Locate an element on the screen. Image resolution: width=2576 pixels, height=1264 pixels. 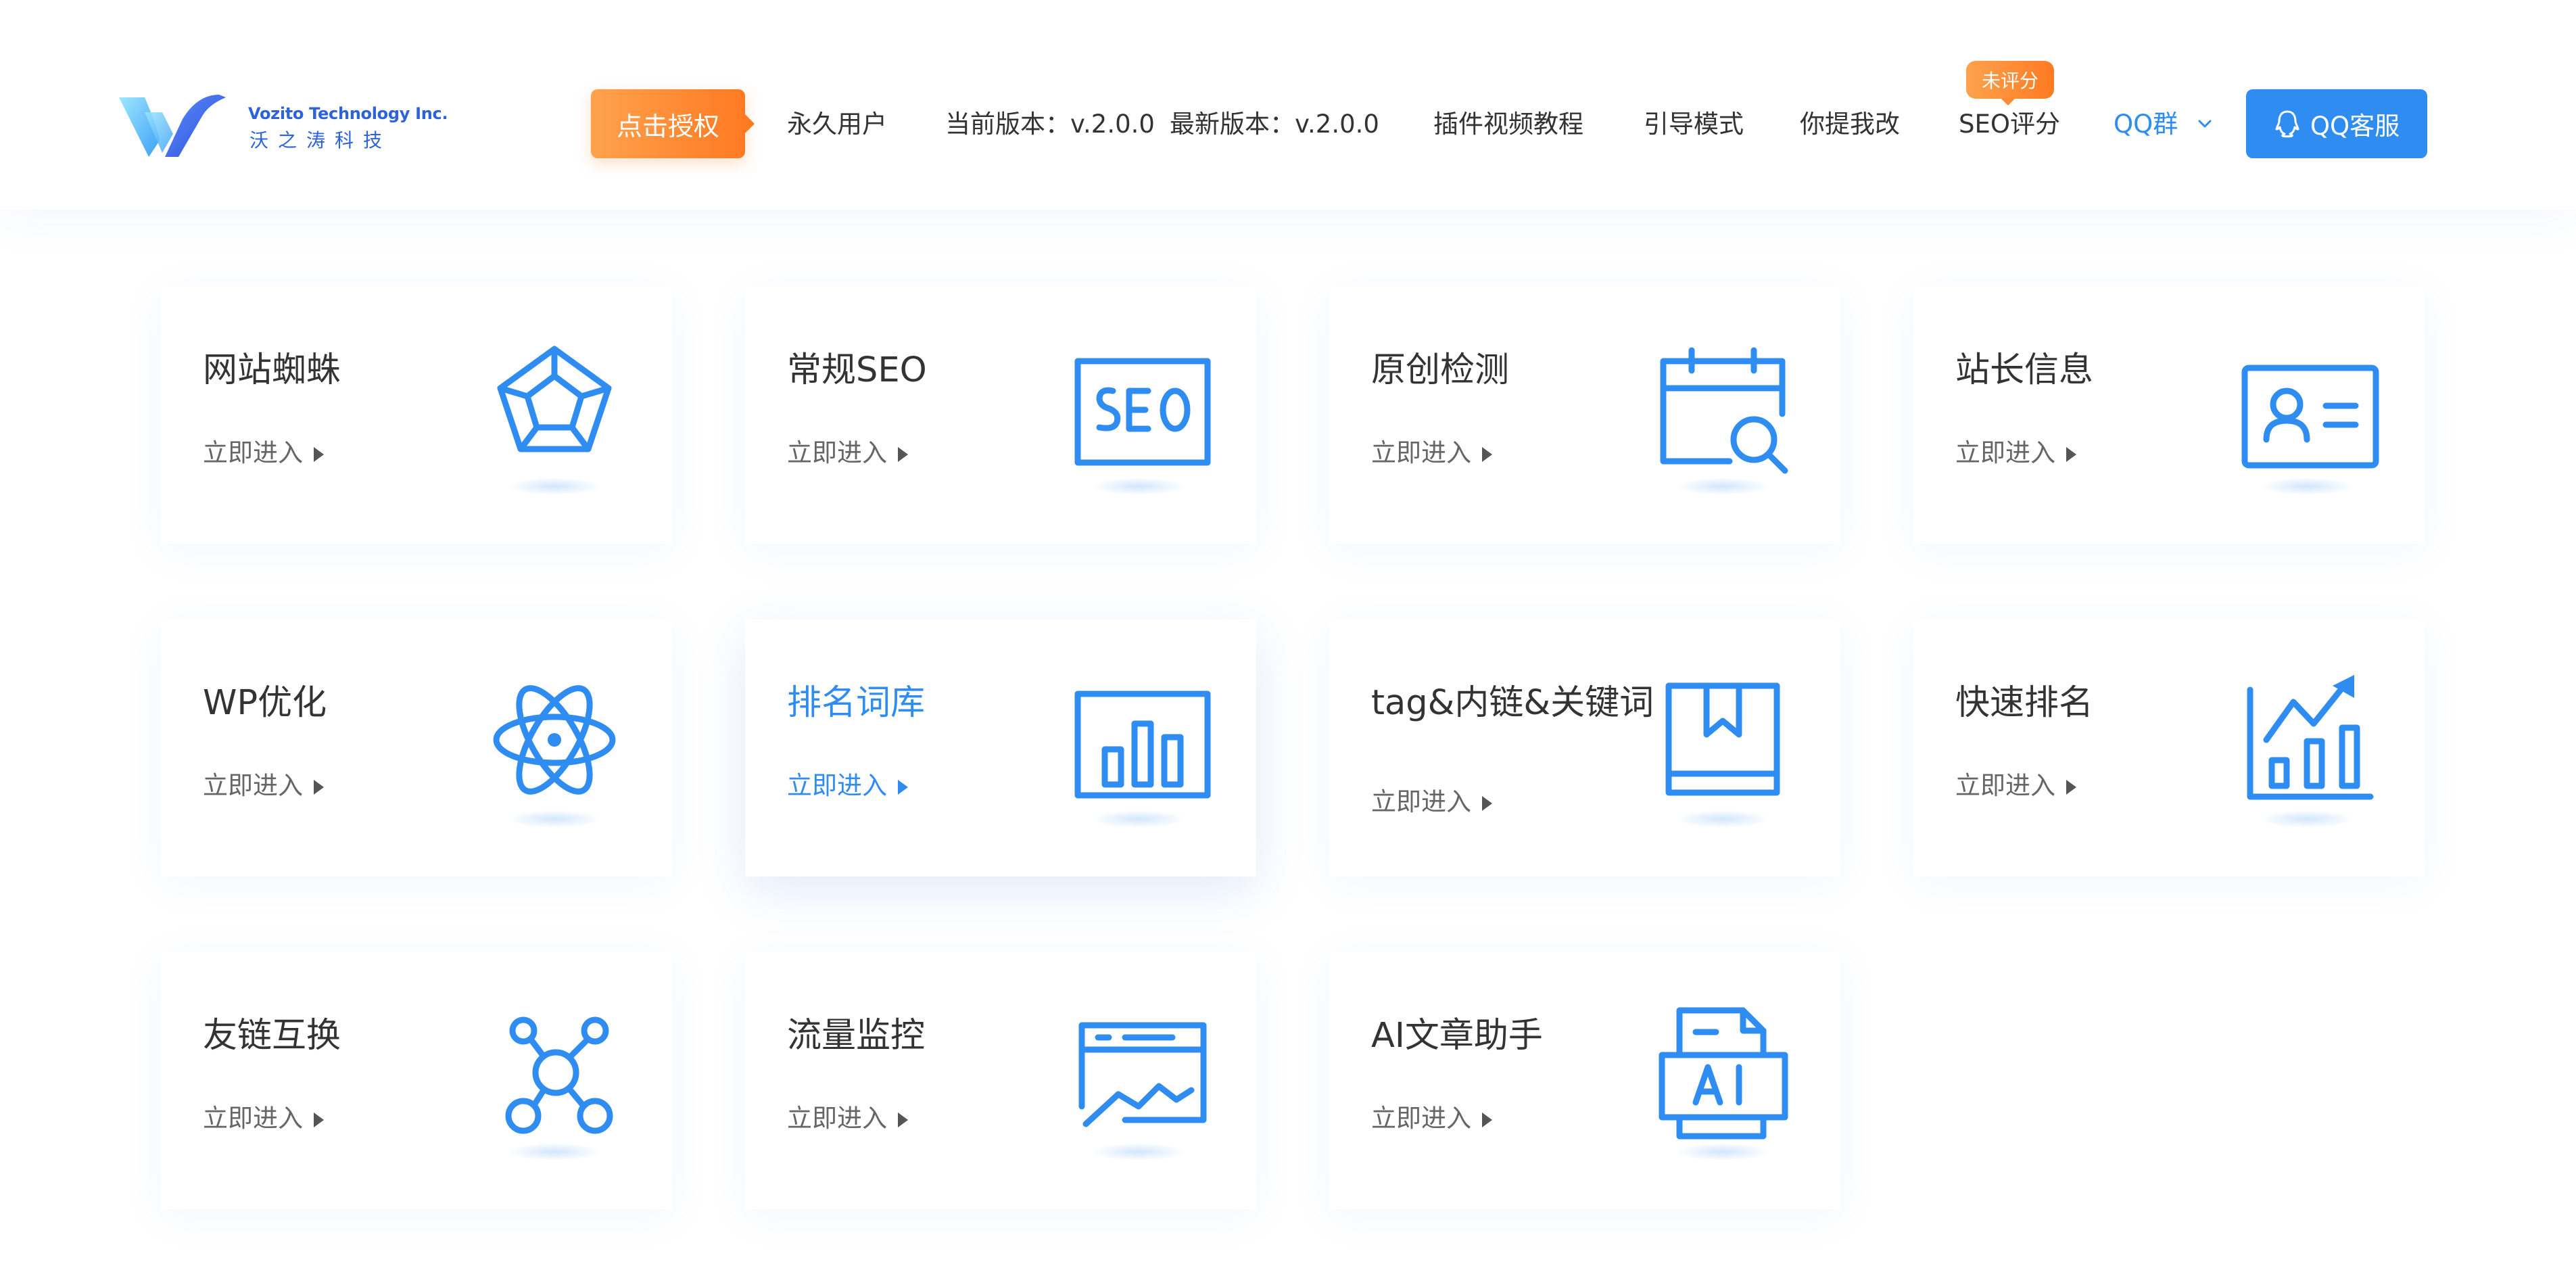
card-ranking-keywords: 排名词库 立即进入 is located at coordinates (1000, 747).